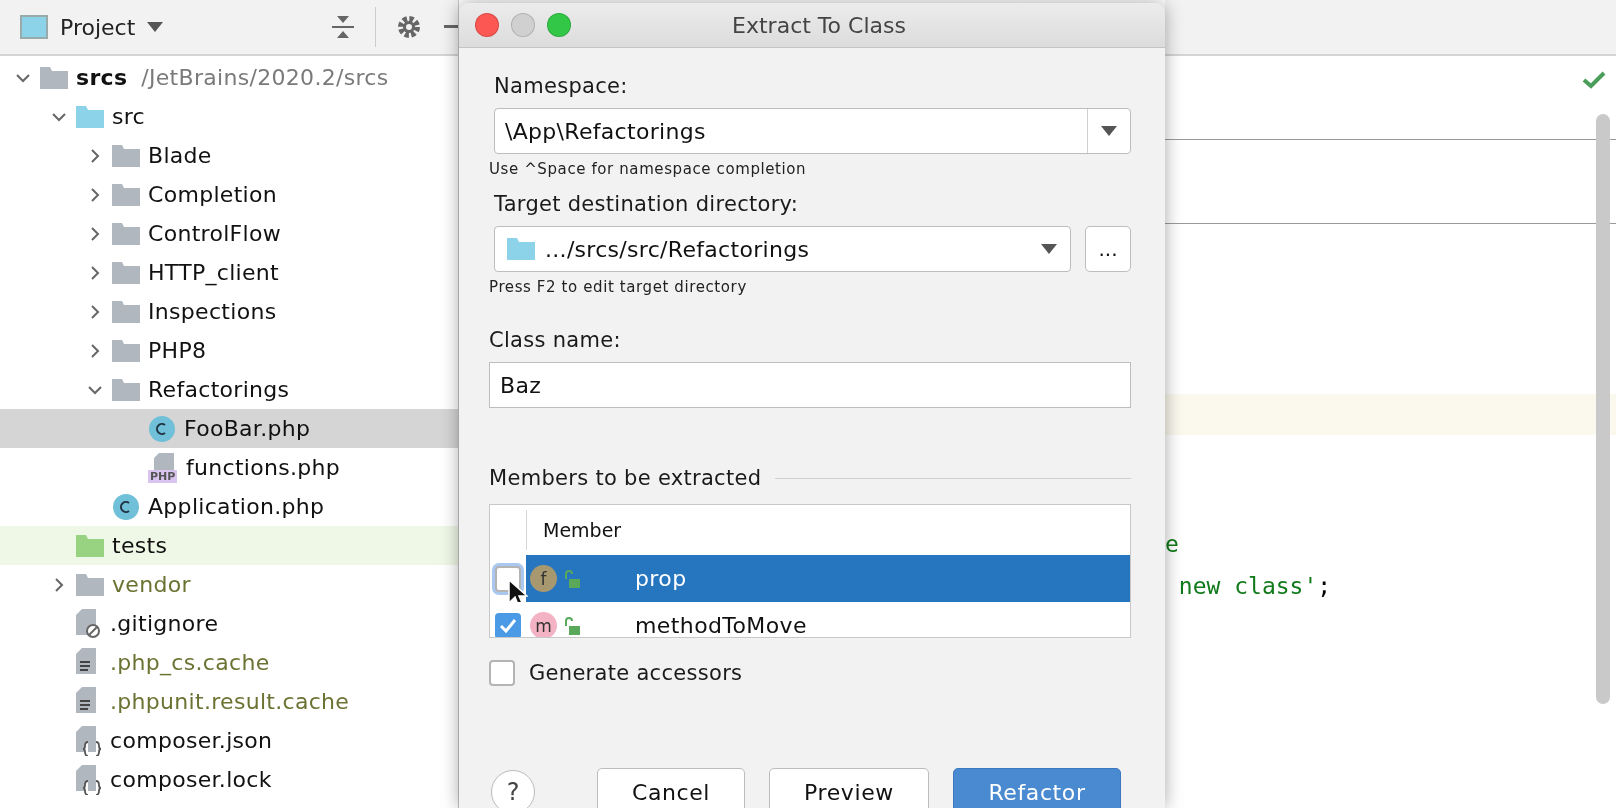  Describe the element at coordinates (190, 662) in the screenshot. I see `tree-item-label: .php_cs.cache` at that location.